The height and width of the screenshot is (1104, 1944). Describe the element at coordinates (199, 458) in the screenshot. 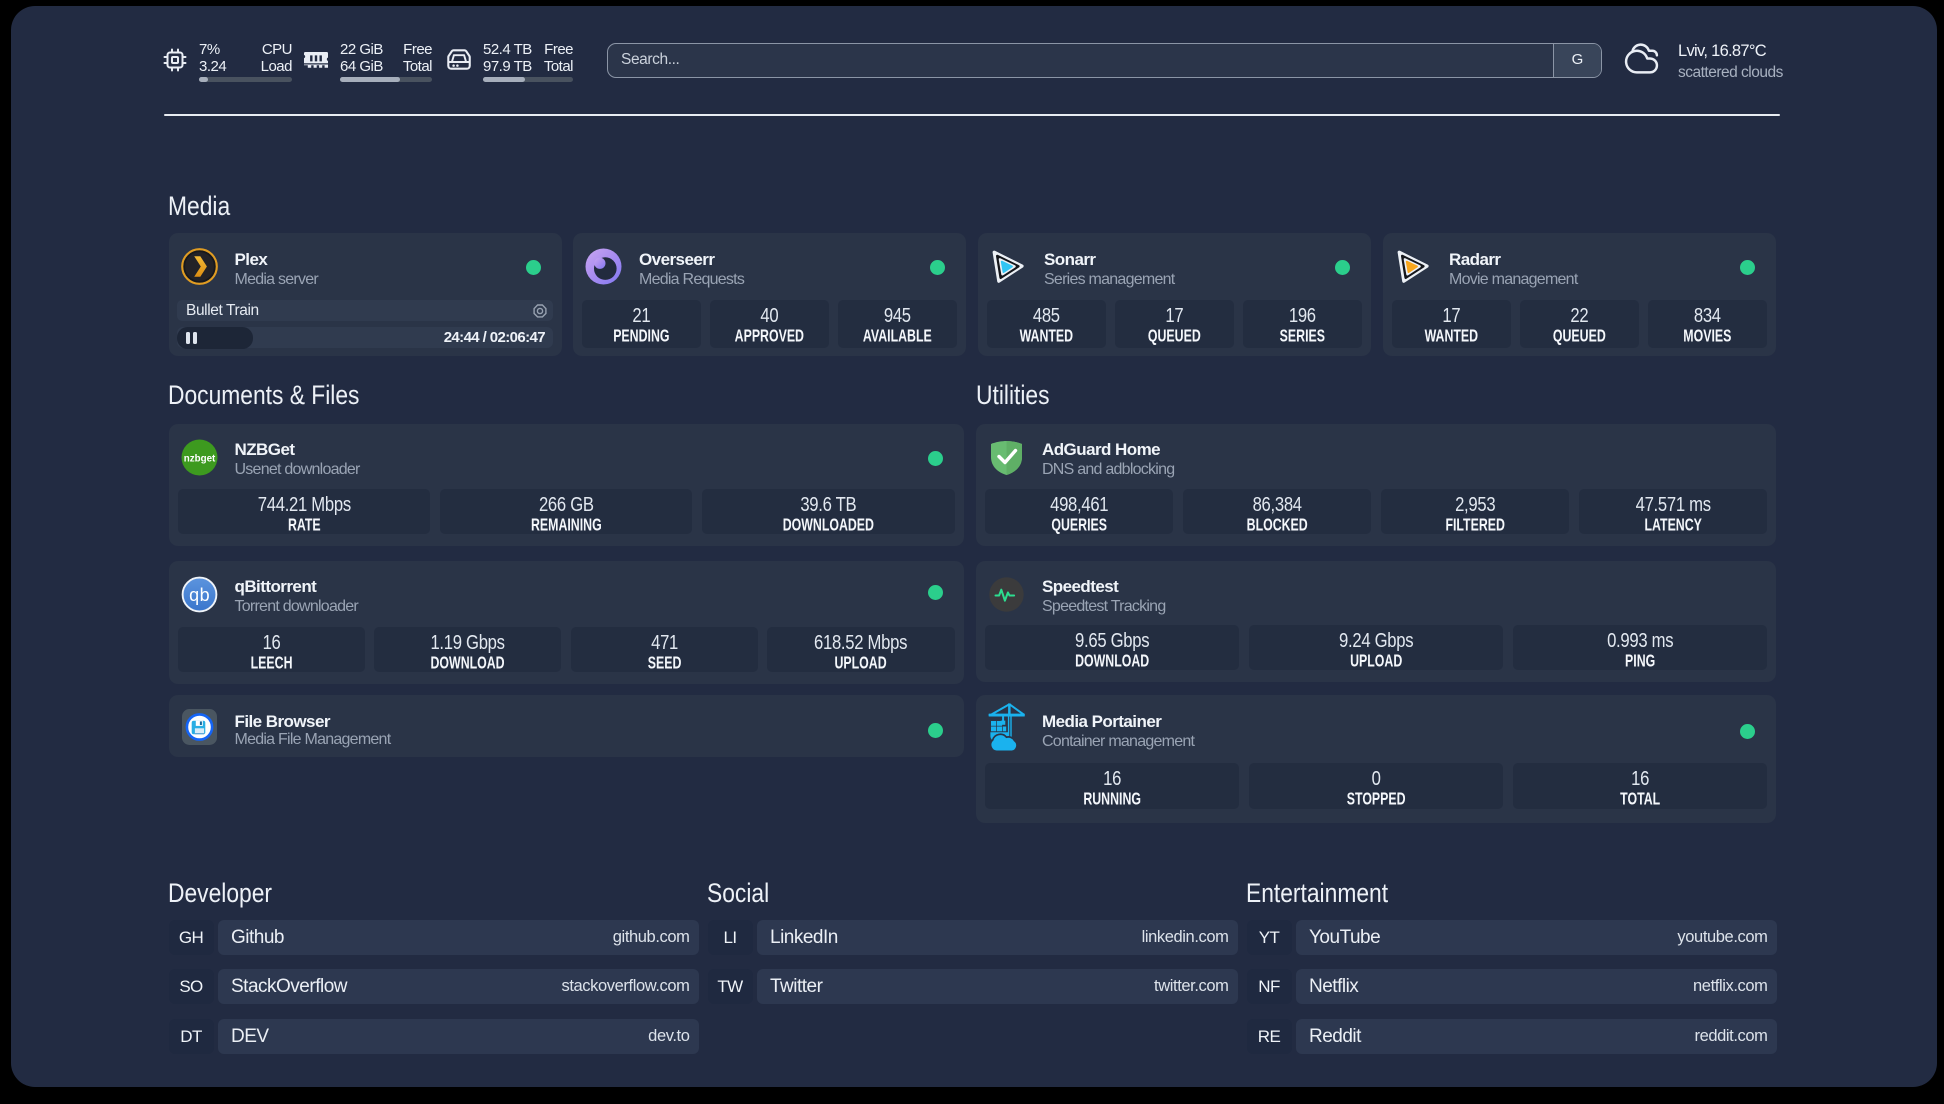

I see `svg-text: nzbget` at that location.